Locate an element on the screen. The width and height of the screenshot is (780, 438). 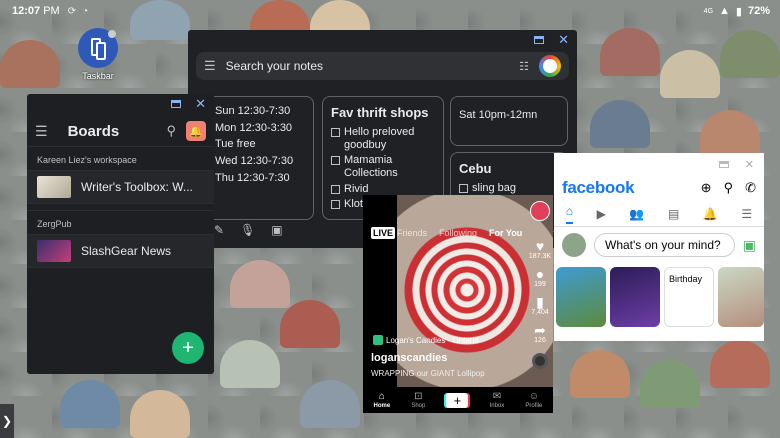
board-item: Writer's Toolbox is located at coordinates (120, 187).